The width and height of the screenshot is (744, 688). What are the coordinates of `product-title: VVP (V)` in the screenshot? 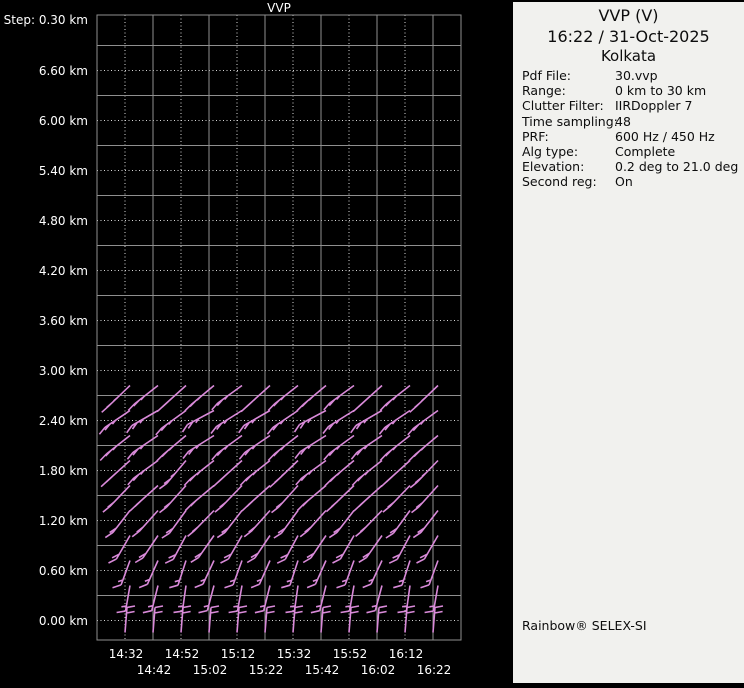 It's located at (628, 15).